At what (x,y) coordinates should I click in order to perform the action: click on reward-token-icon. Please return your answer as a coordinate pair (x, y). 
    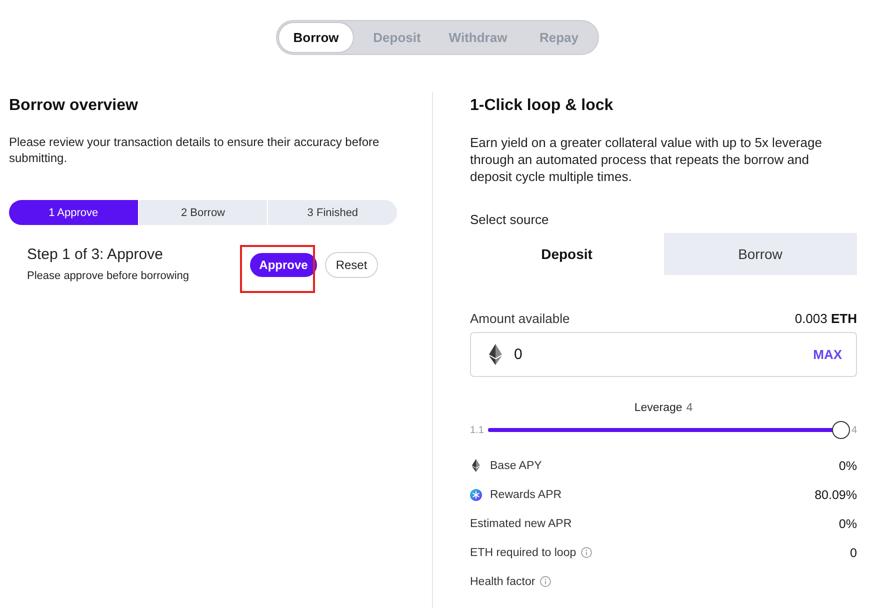
    Looking at the image, I should click on (476, 494).